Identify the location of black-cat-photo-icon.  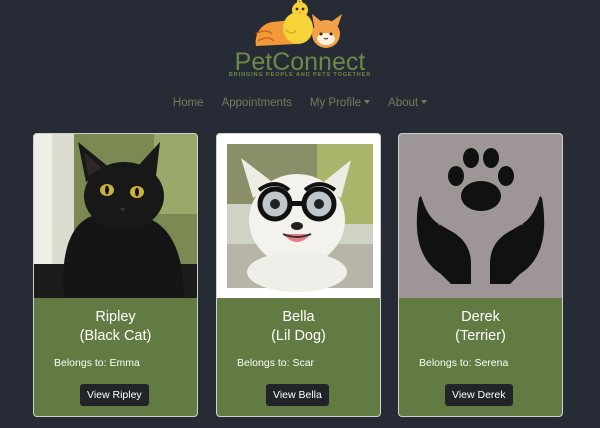
(115, 216).